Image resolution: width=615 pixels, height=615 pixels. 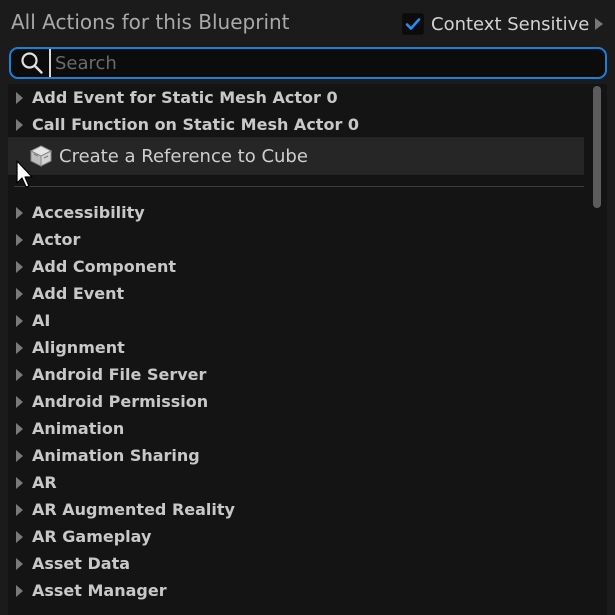 I want to click on category-item: Android File Server, so click(x=107, y=374).